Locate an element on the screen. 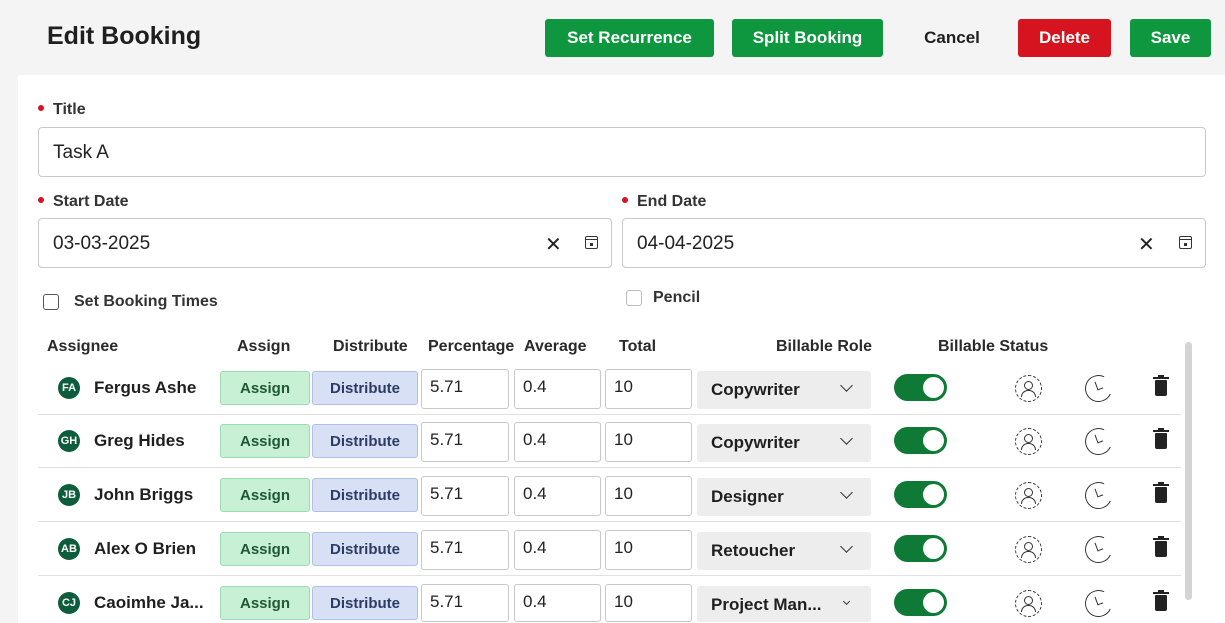 Image resolution: width=1225 pixels, height=623 pixels. title-label: Title is located at coordinates (62, 110).